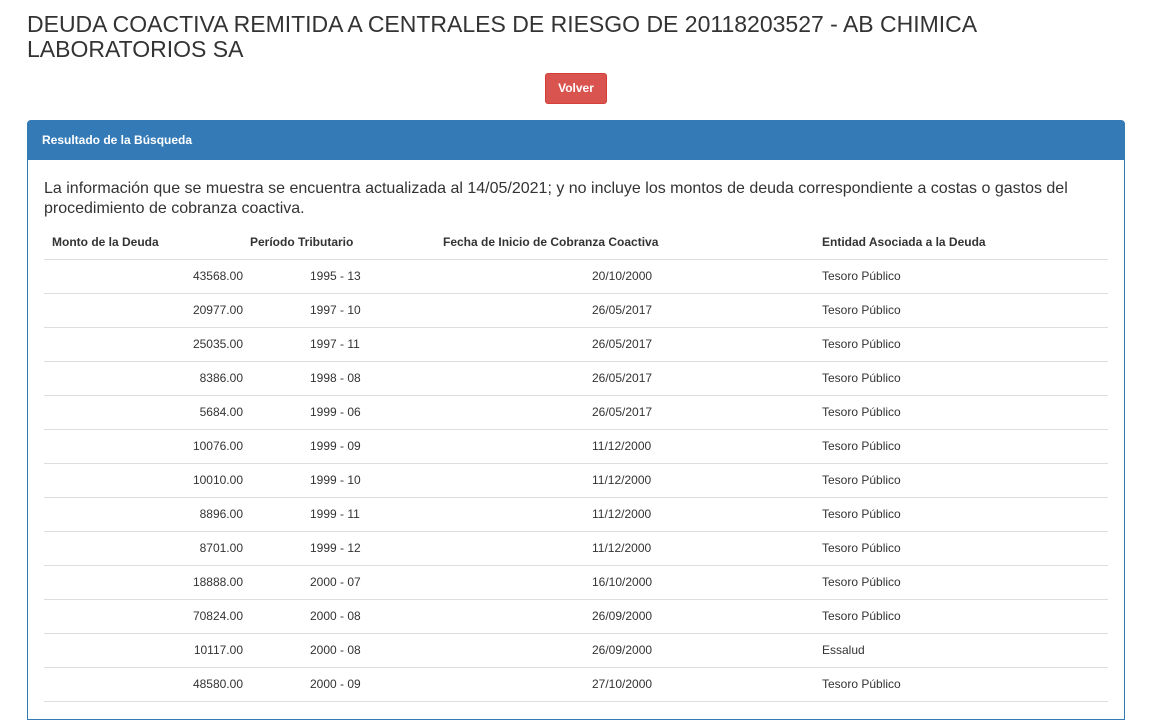 The width and height of the screenshot is (1151, 720). What do you see at coordinates (333, 514) in the screenshot?
I see `cell-period: 1999 - 11` at bounding box center [333, 514].